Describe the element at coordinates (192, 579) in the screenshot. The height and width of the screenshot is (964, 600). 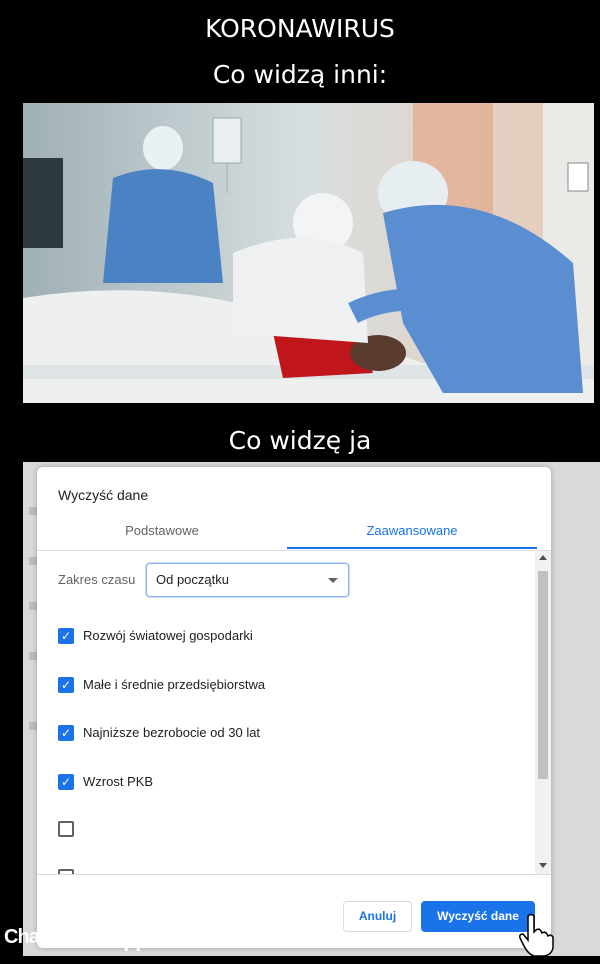
I see `time-range-value: Od początku` at that location.